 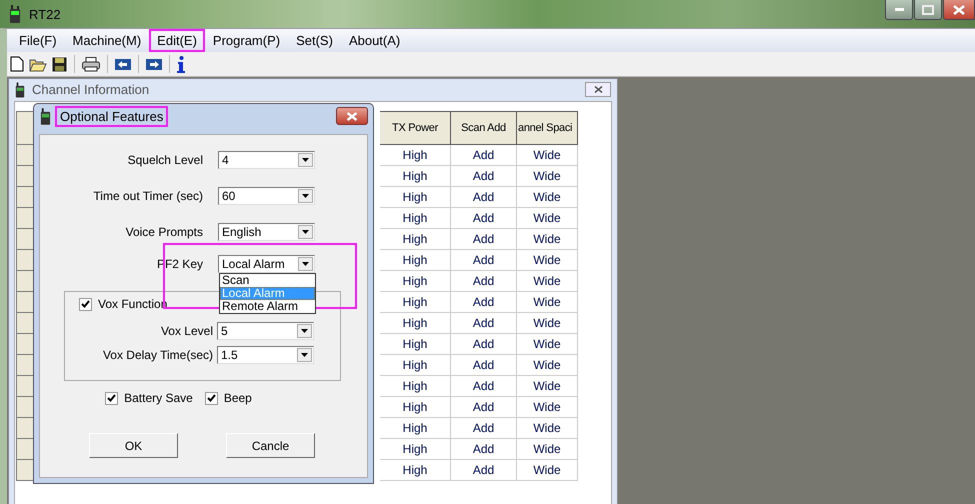 What do you see at coordinates (266, 159) in the screenshot?
I see `dropdown-field: 4` at bounding box center [266, 159].